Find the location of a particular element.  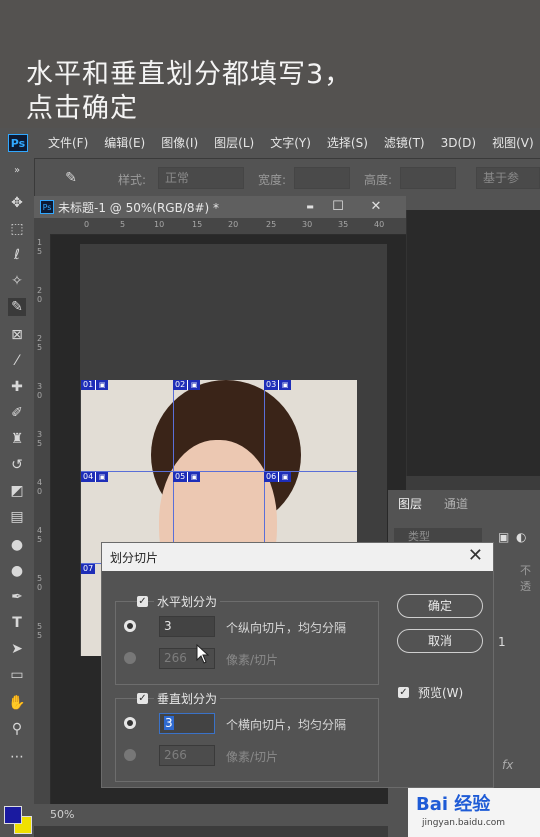

document-ps-icon: Ps is located at coordinates (47, 207).